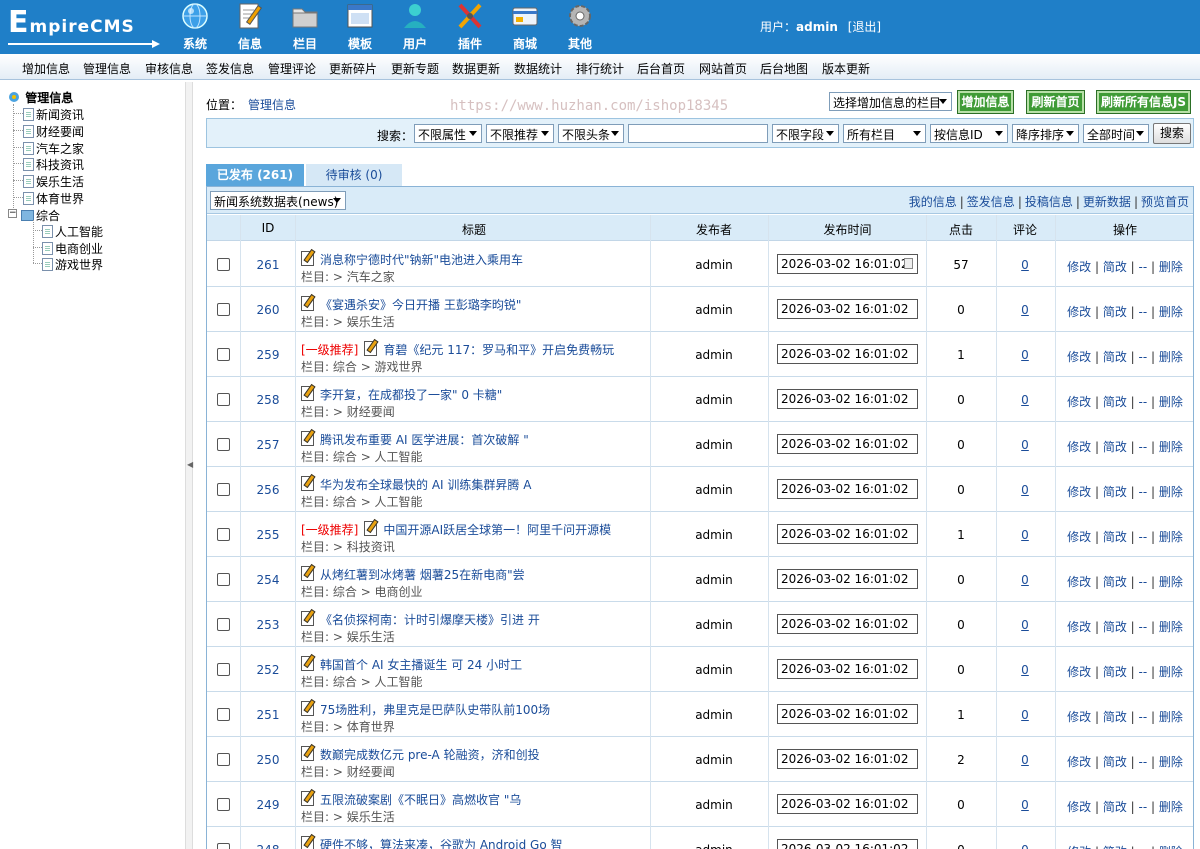 This screenshot has width=1200, height=849. Describe the element at coordinates (1055, 102) in the screenshot. I see `refresh-home-button: 刷新首页` at that location.